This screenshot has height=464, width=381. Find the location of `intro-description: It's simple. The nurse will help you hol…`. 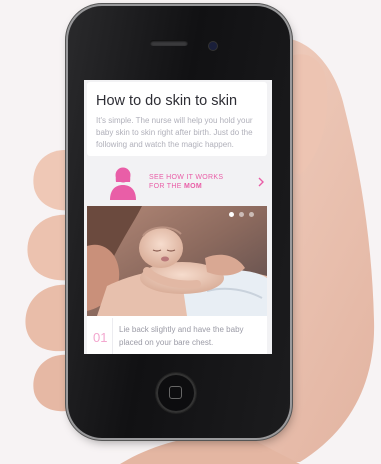

intro-description: It's simple. The nurse will help you hol… is located at coordinates (174, 132).